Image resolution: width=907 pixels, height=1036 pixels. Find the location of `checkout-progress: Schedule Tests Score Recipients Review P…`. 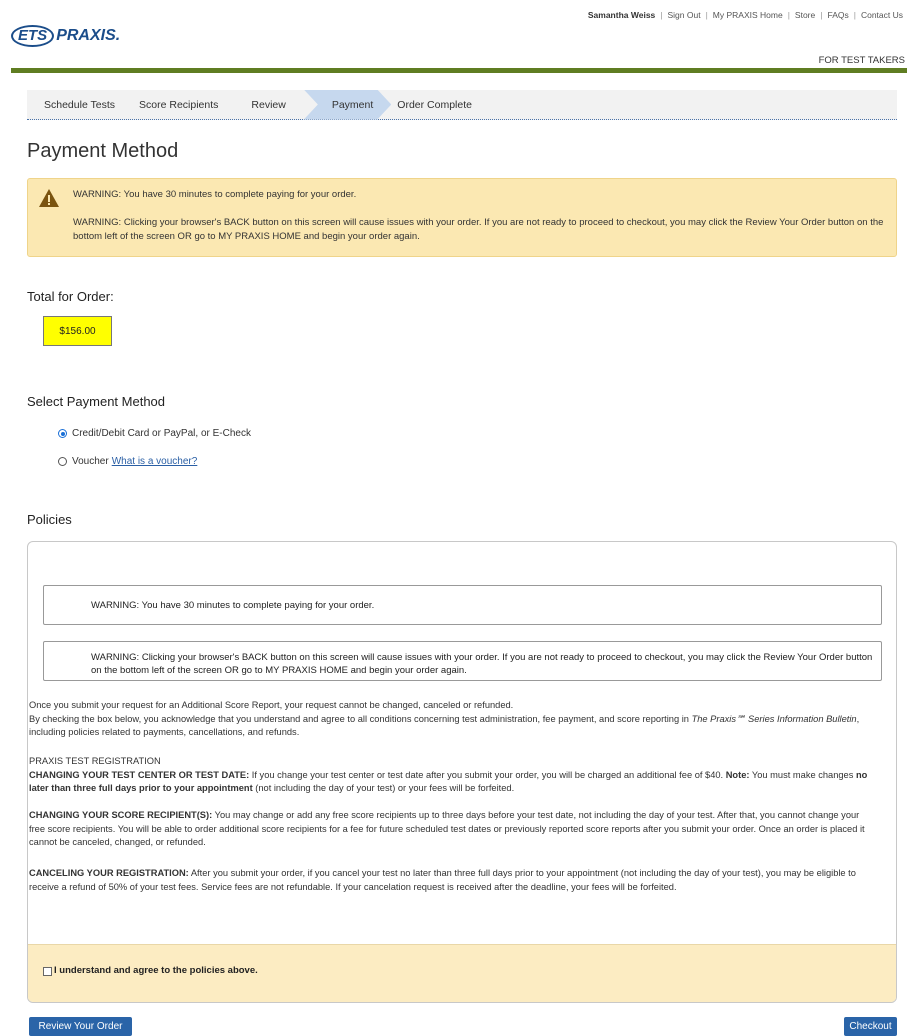

checkout-progress: Schedule Tests Score Recipients Review P… is located at coordinates (462, 105).